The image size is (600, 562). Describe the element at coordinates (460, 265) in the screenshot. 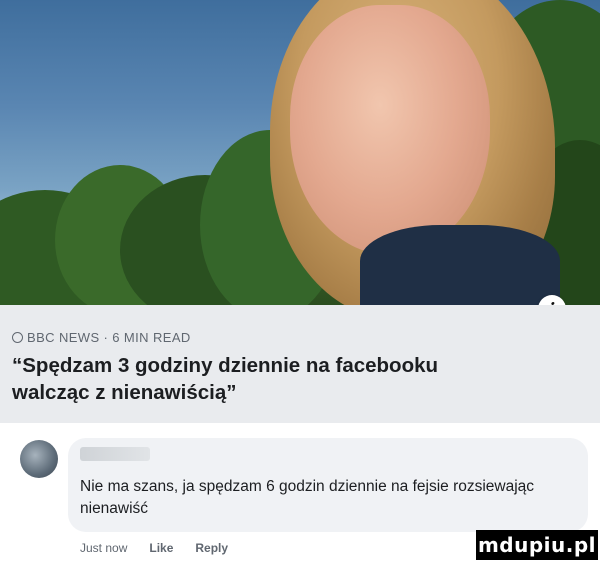

I see `photo-person-shirt` at that location.